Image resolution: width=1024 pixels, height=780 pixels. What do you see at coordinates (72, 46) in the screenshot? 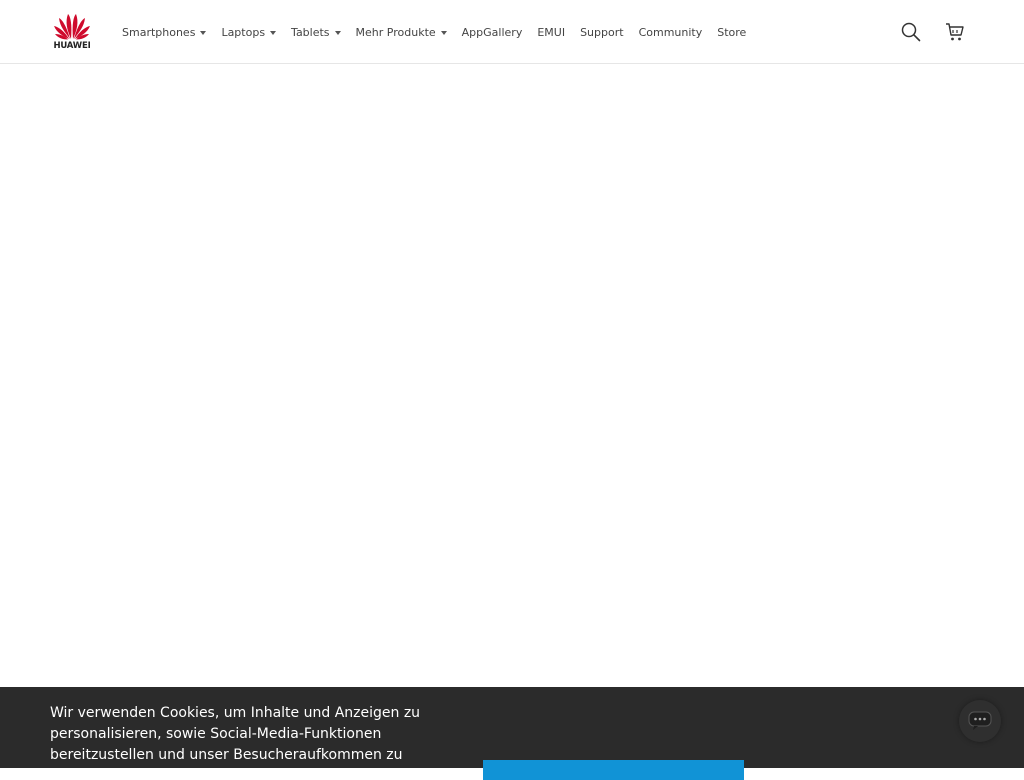
I see `logo-text: HUAWEI` at bounding box center [72, 46].